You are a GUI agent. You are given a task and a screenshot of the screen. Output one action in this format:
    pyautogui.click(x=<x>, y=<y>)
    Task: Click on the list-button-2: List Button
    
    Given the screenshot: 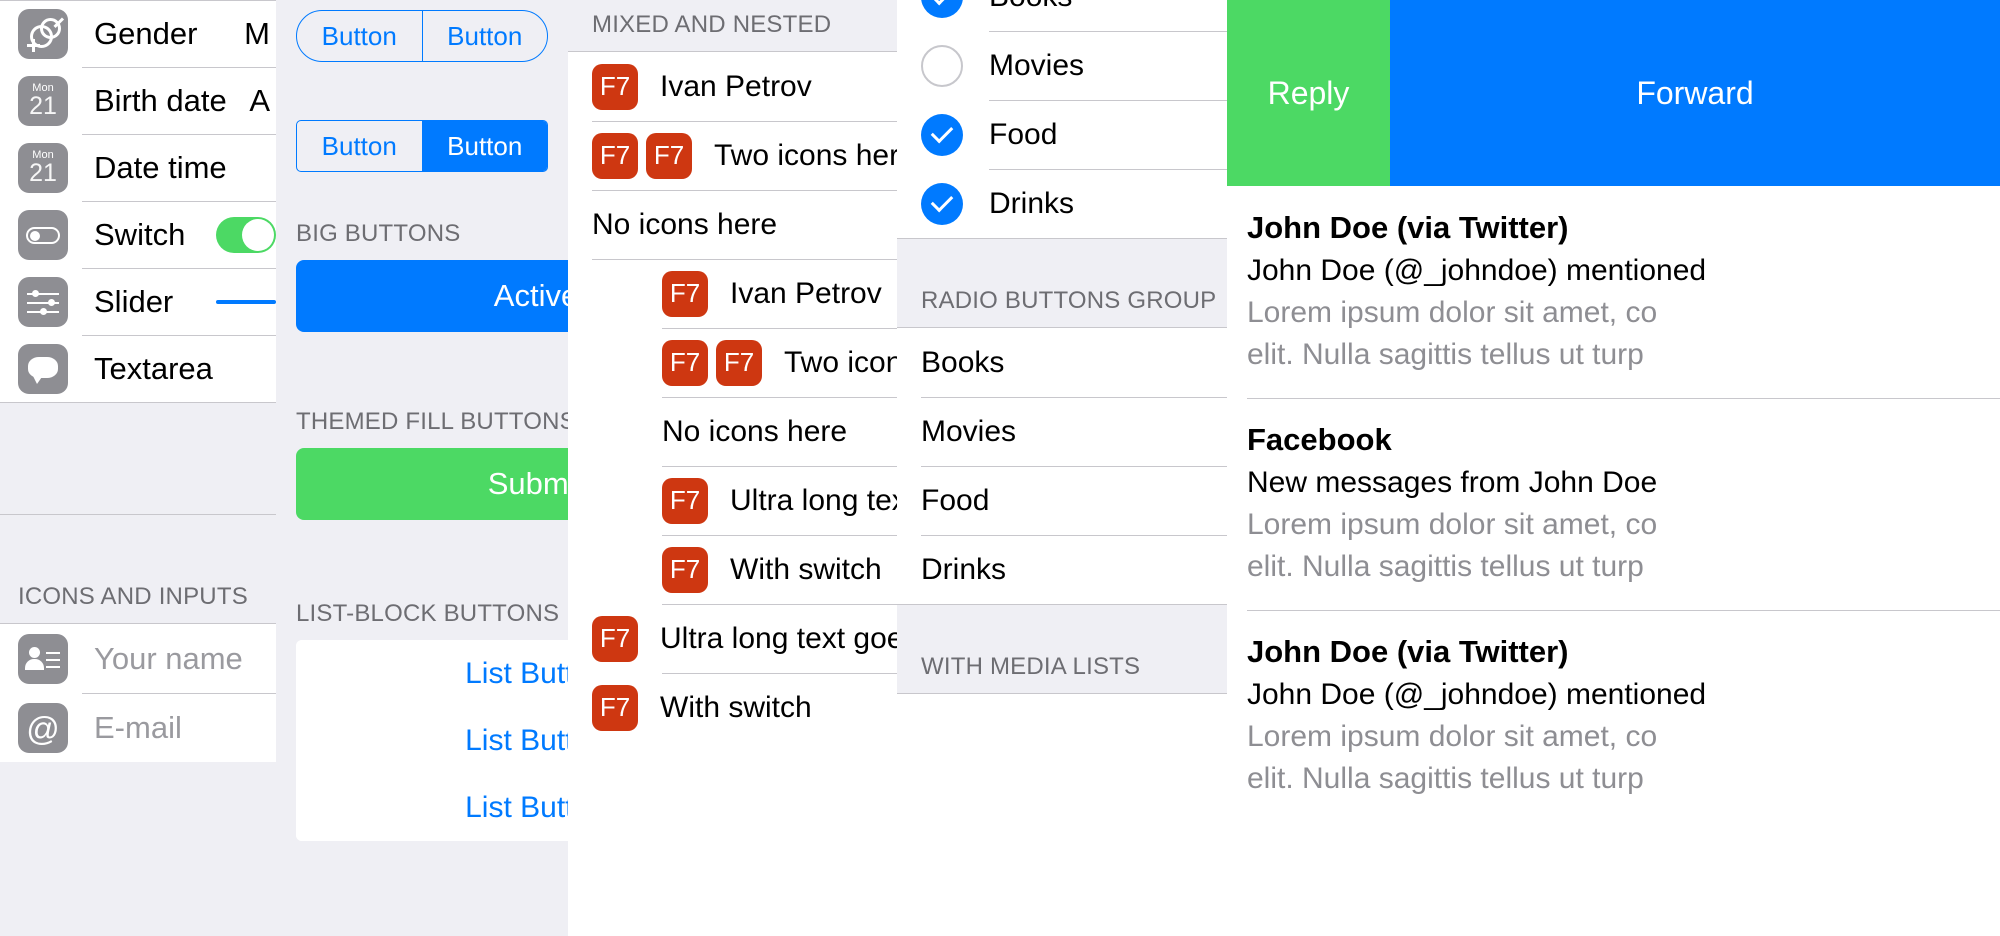 What is the action you would take?
    pyautogui.click(x=432, y=740)
    